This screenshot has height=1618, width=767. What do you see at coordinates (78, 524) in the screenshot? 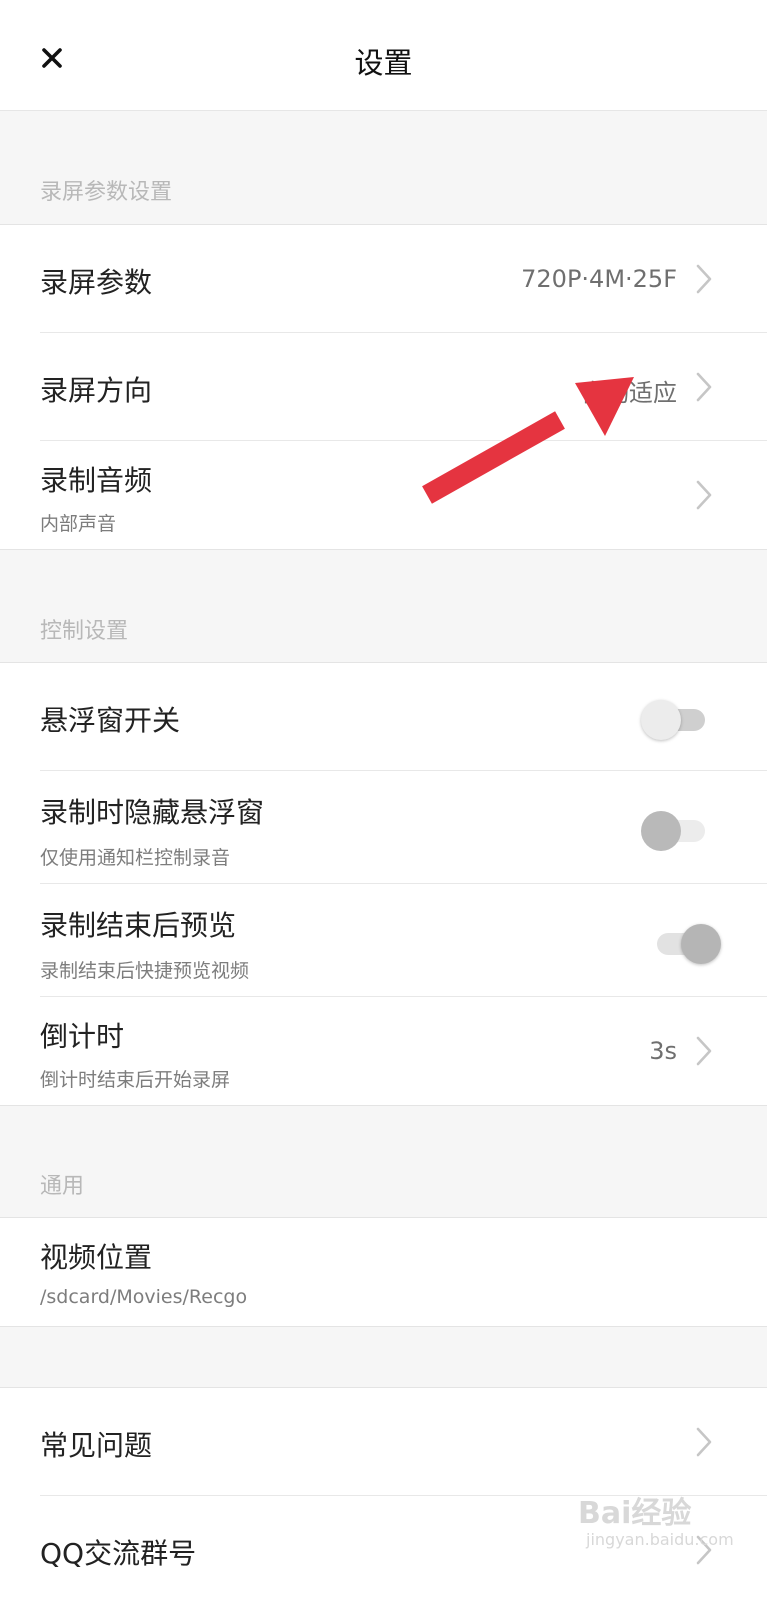
I see `row-sublabel: 内部声音` at bounding box center [78, 524].